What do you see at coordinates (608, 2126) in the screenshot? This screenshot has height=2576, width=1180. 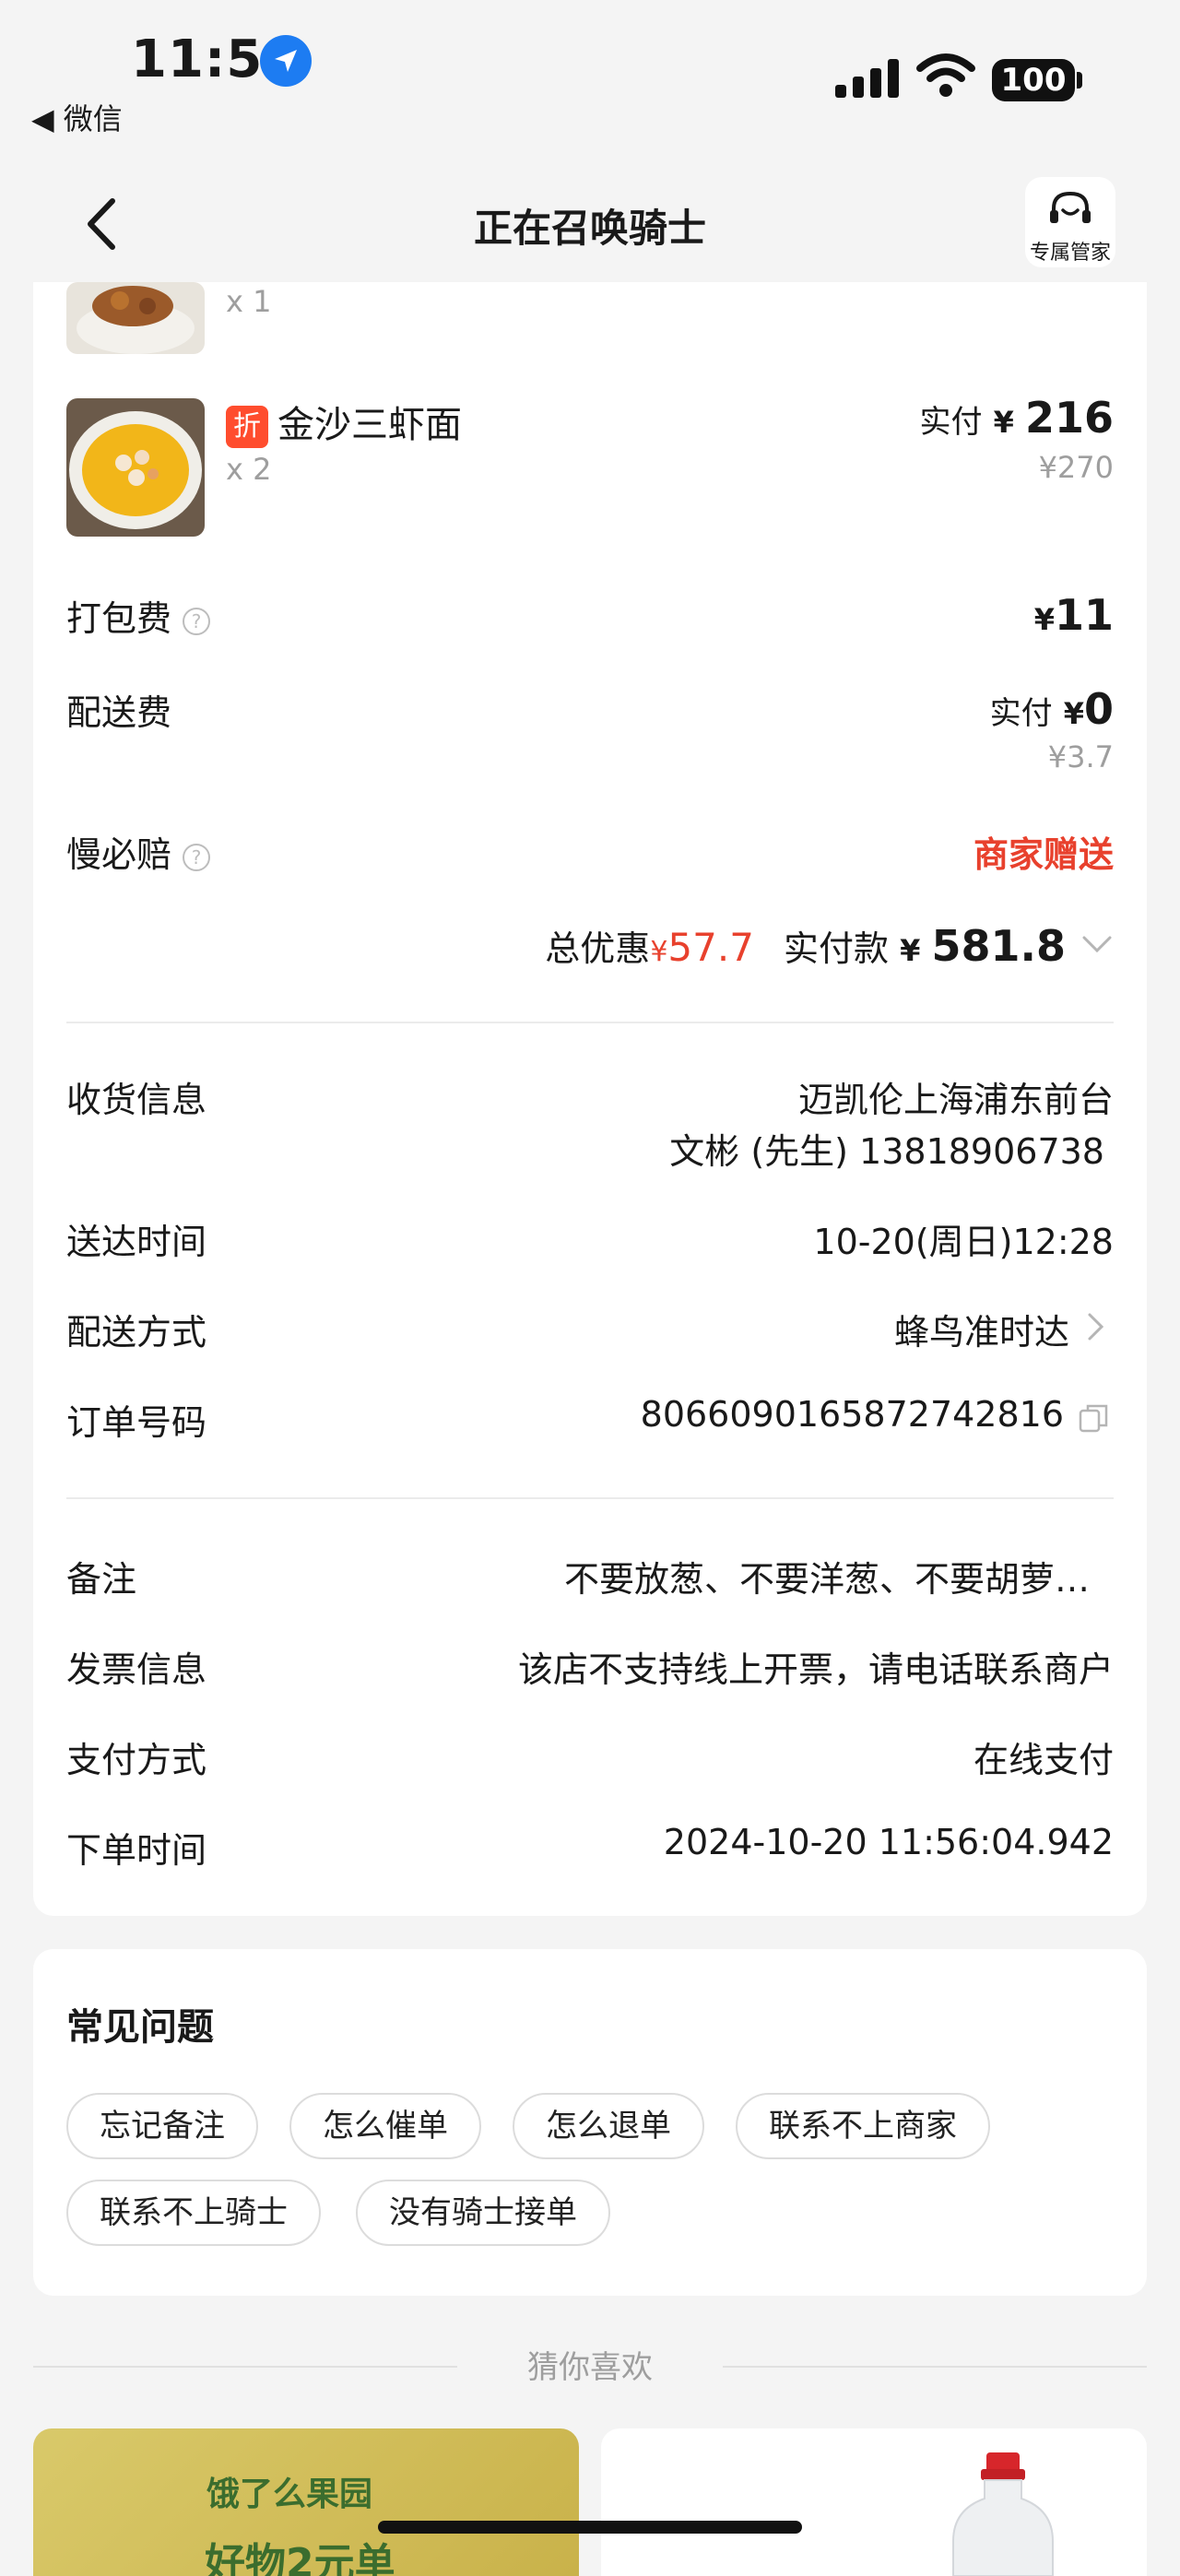 I see `faq-chip: 怎么退单` at bounding box center [608, 2126].